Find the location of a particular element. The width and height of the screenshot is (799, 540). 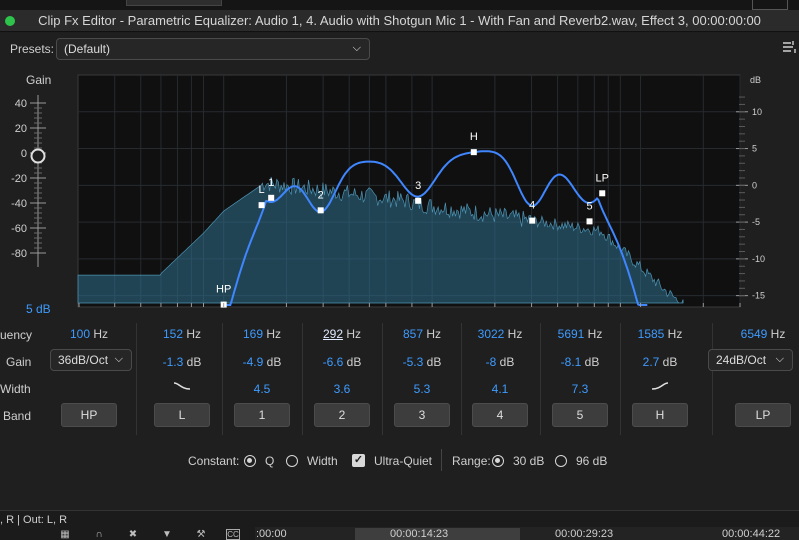

band-button-5: 5 is located at coordinates (580, 415).